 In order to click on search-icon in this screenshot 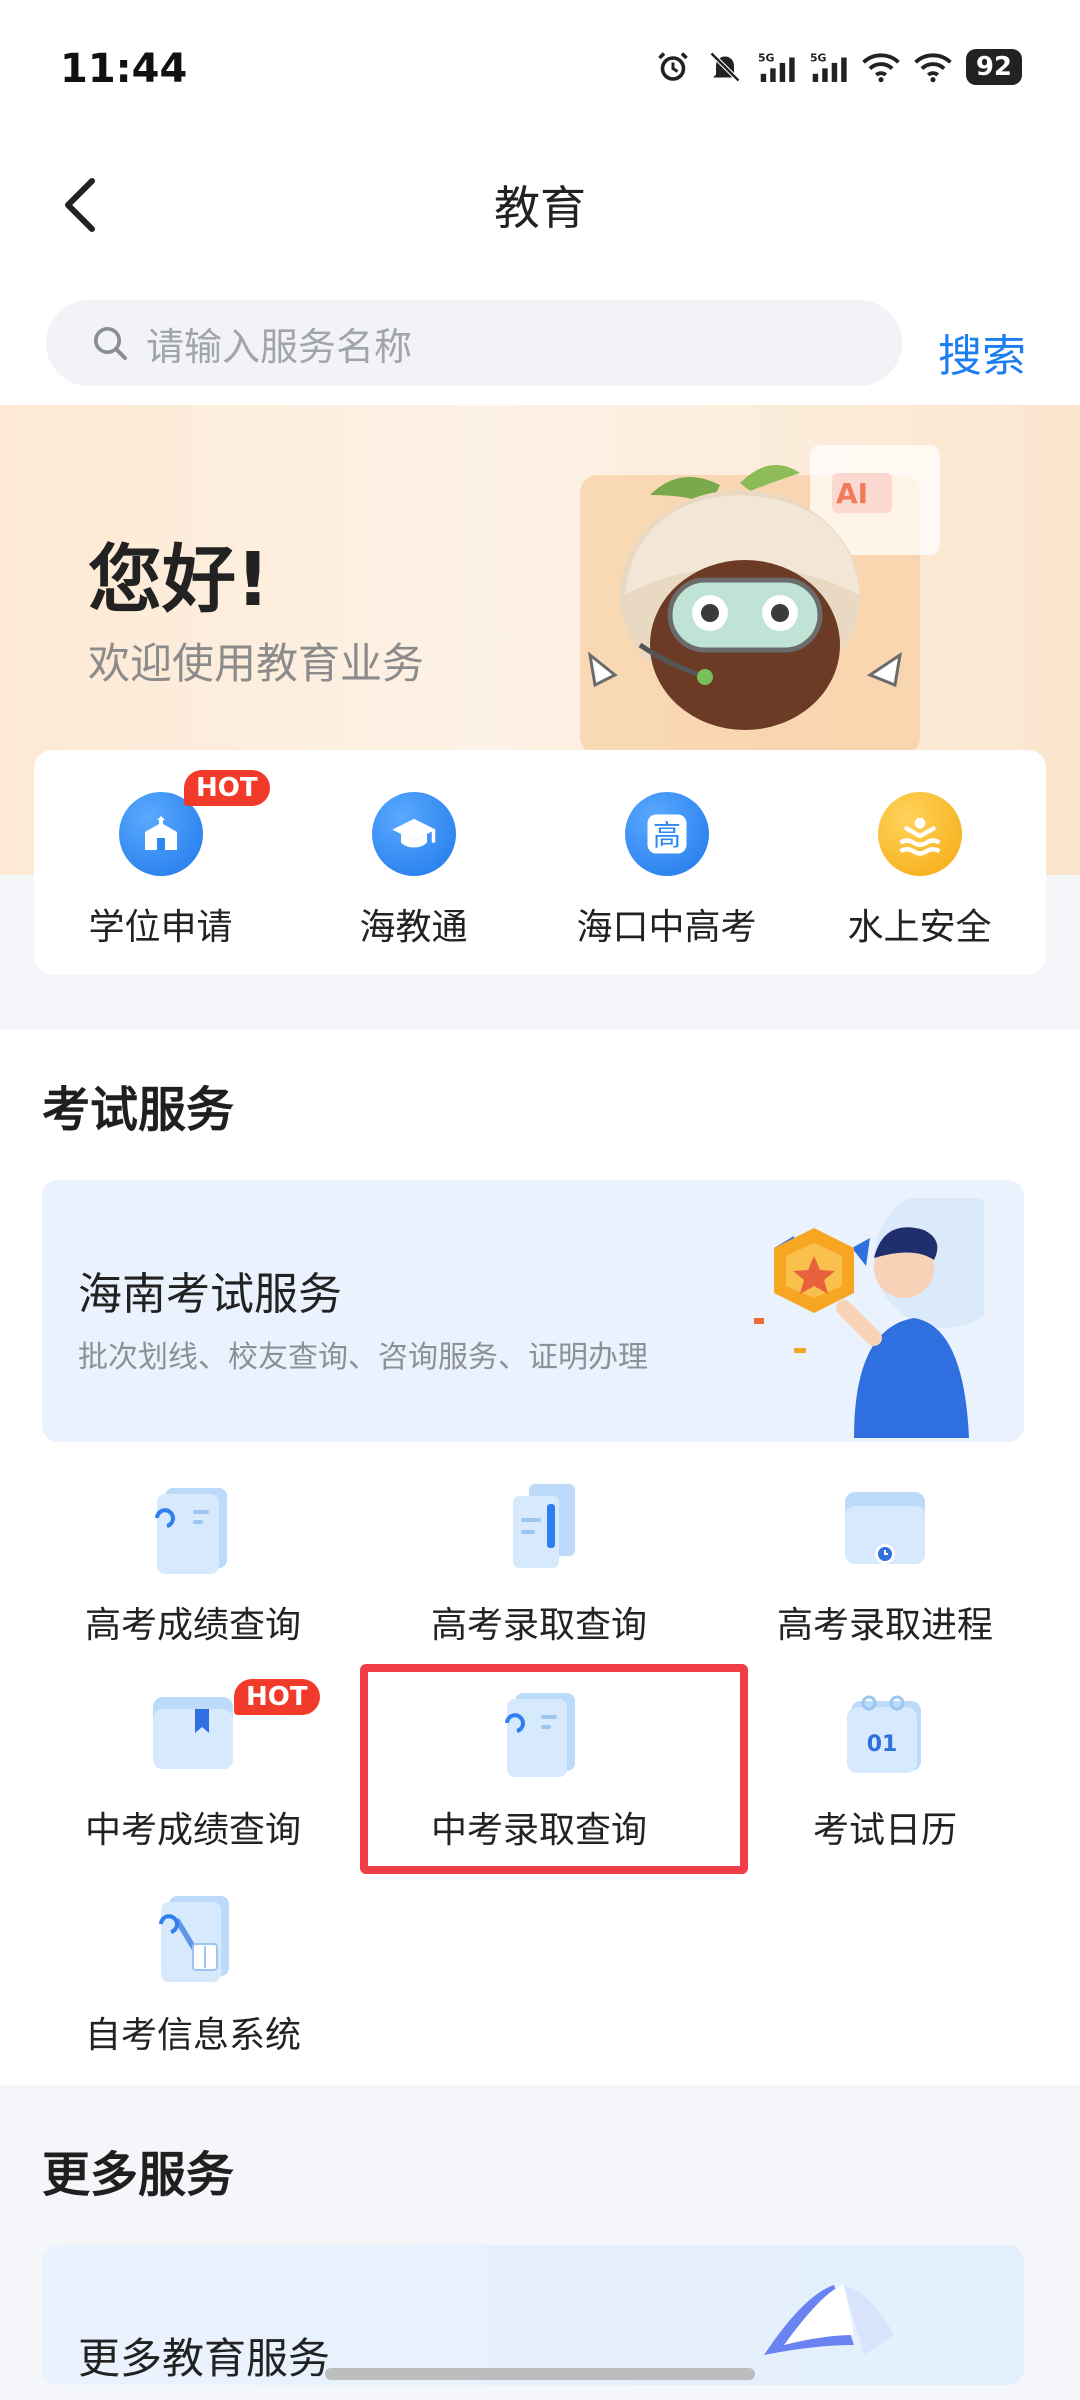, I will do `click(110, 343)`.